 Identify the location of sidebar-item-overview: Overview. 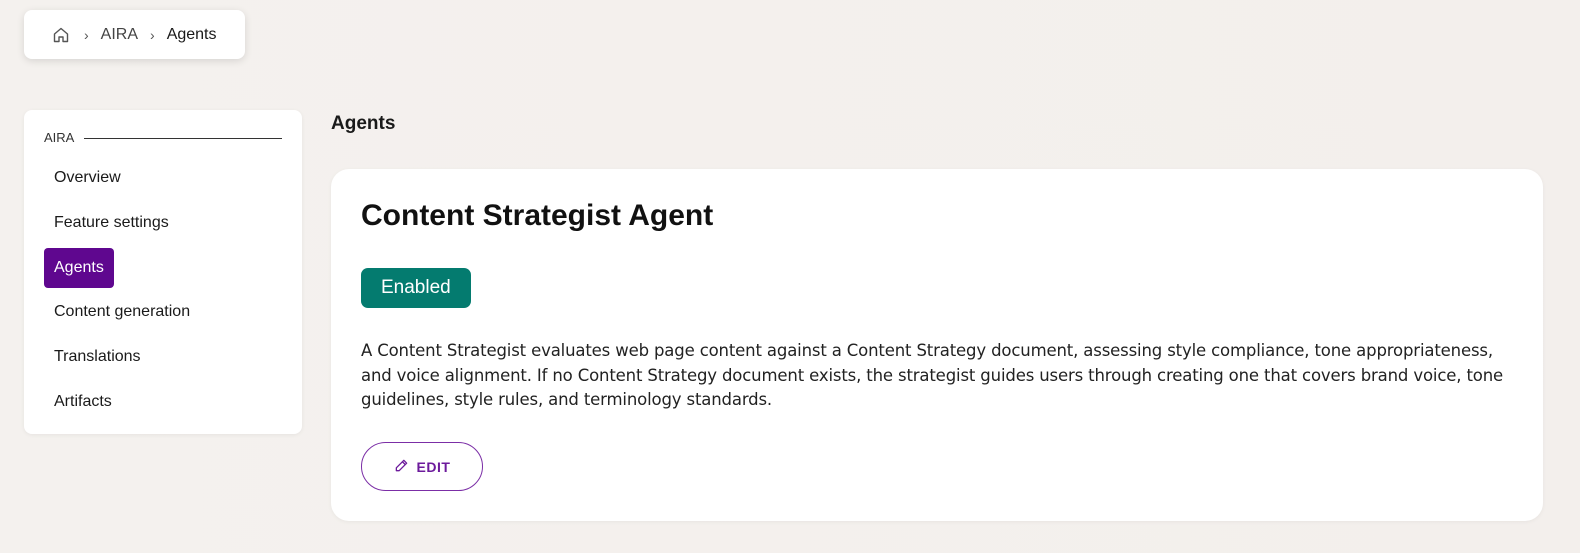
(87, 178).